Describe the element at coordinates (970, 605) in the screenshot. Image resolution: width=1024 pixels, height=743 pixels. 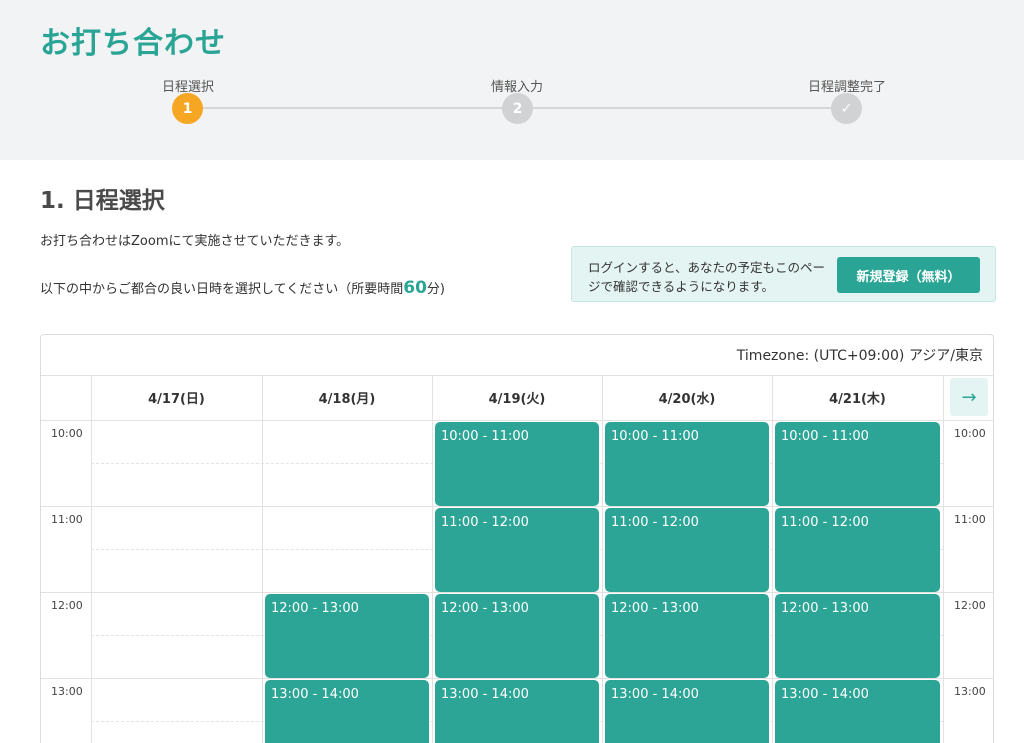
I see `time-label-right: 12:00` at that location.